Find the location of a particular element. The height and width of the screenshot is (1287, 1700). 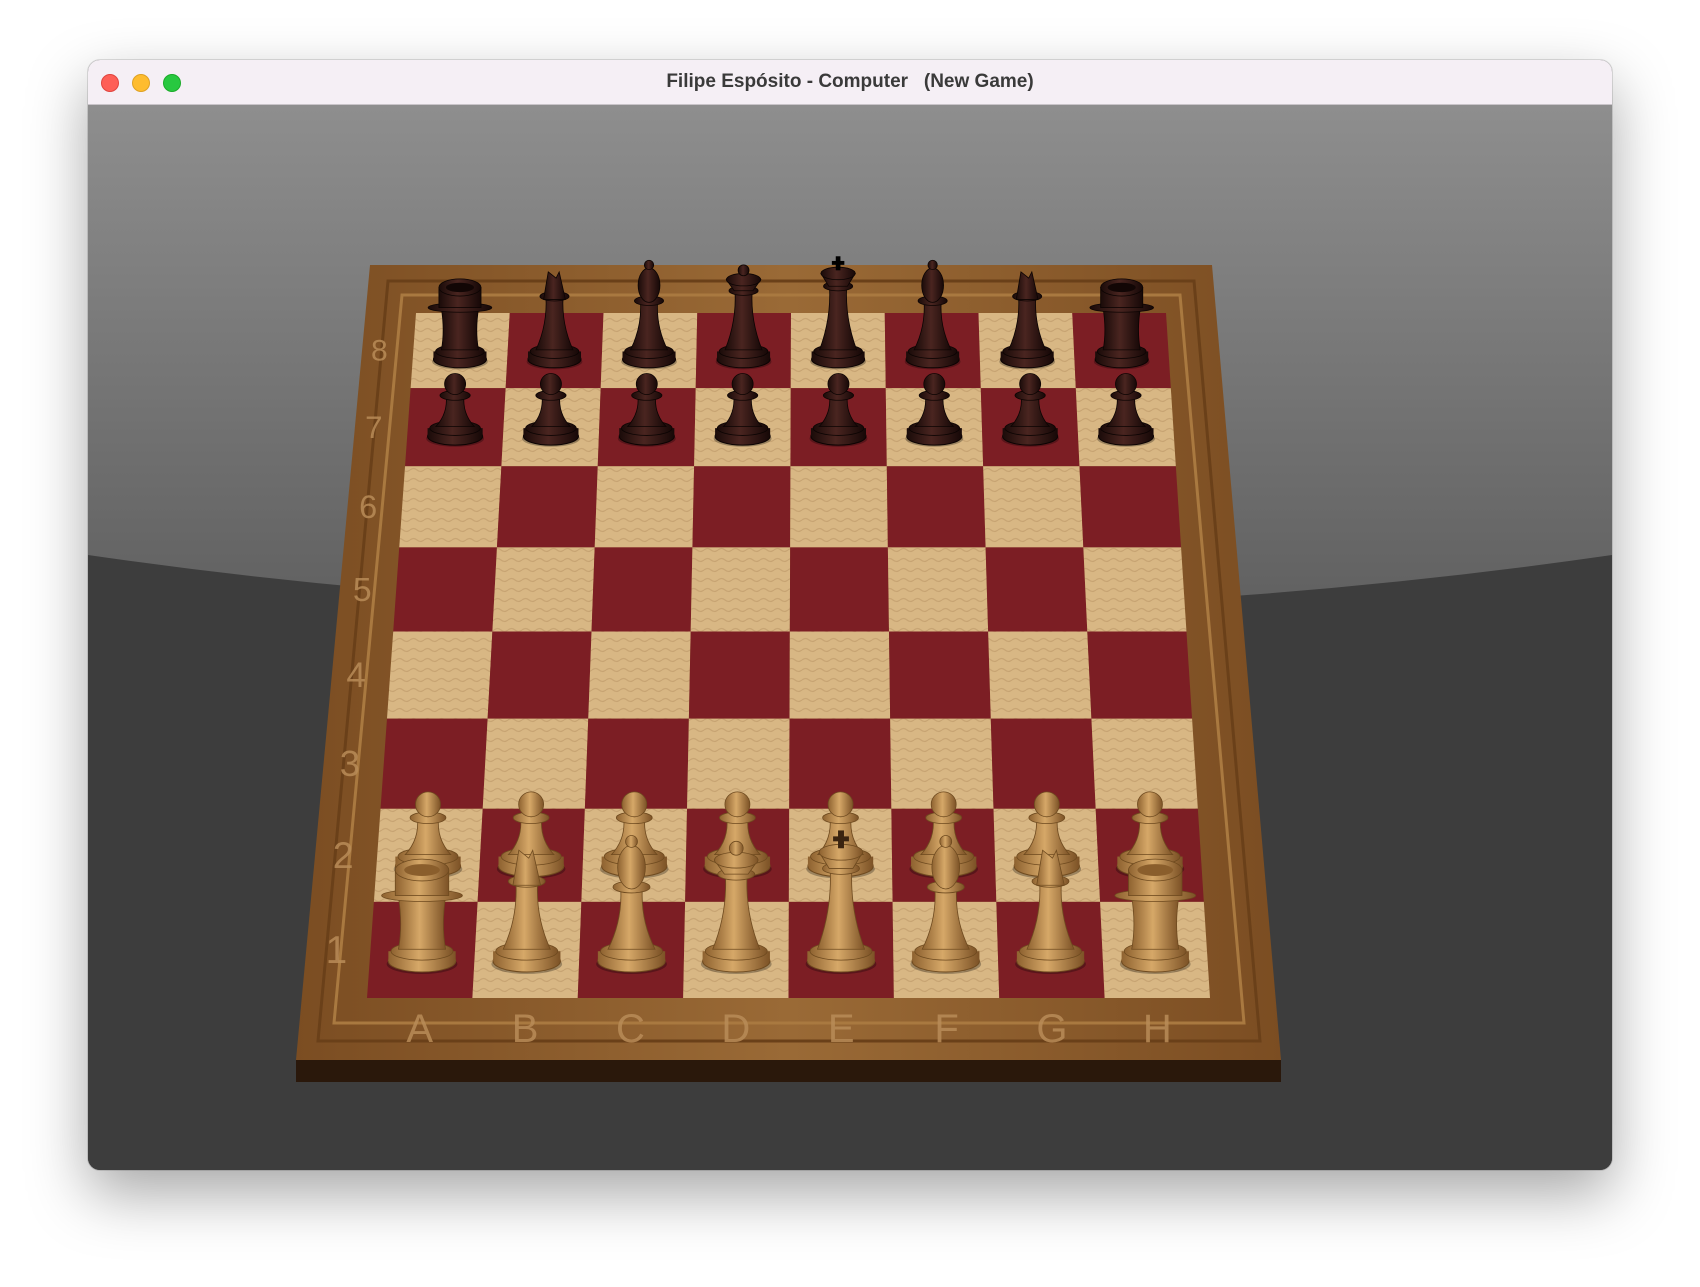

square-e4 is located at coordinates (840, 675).